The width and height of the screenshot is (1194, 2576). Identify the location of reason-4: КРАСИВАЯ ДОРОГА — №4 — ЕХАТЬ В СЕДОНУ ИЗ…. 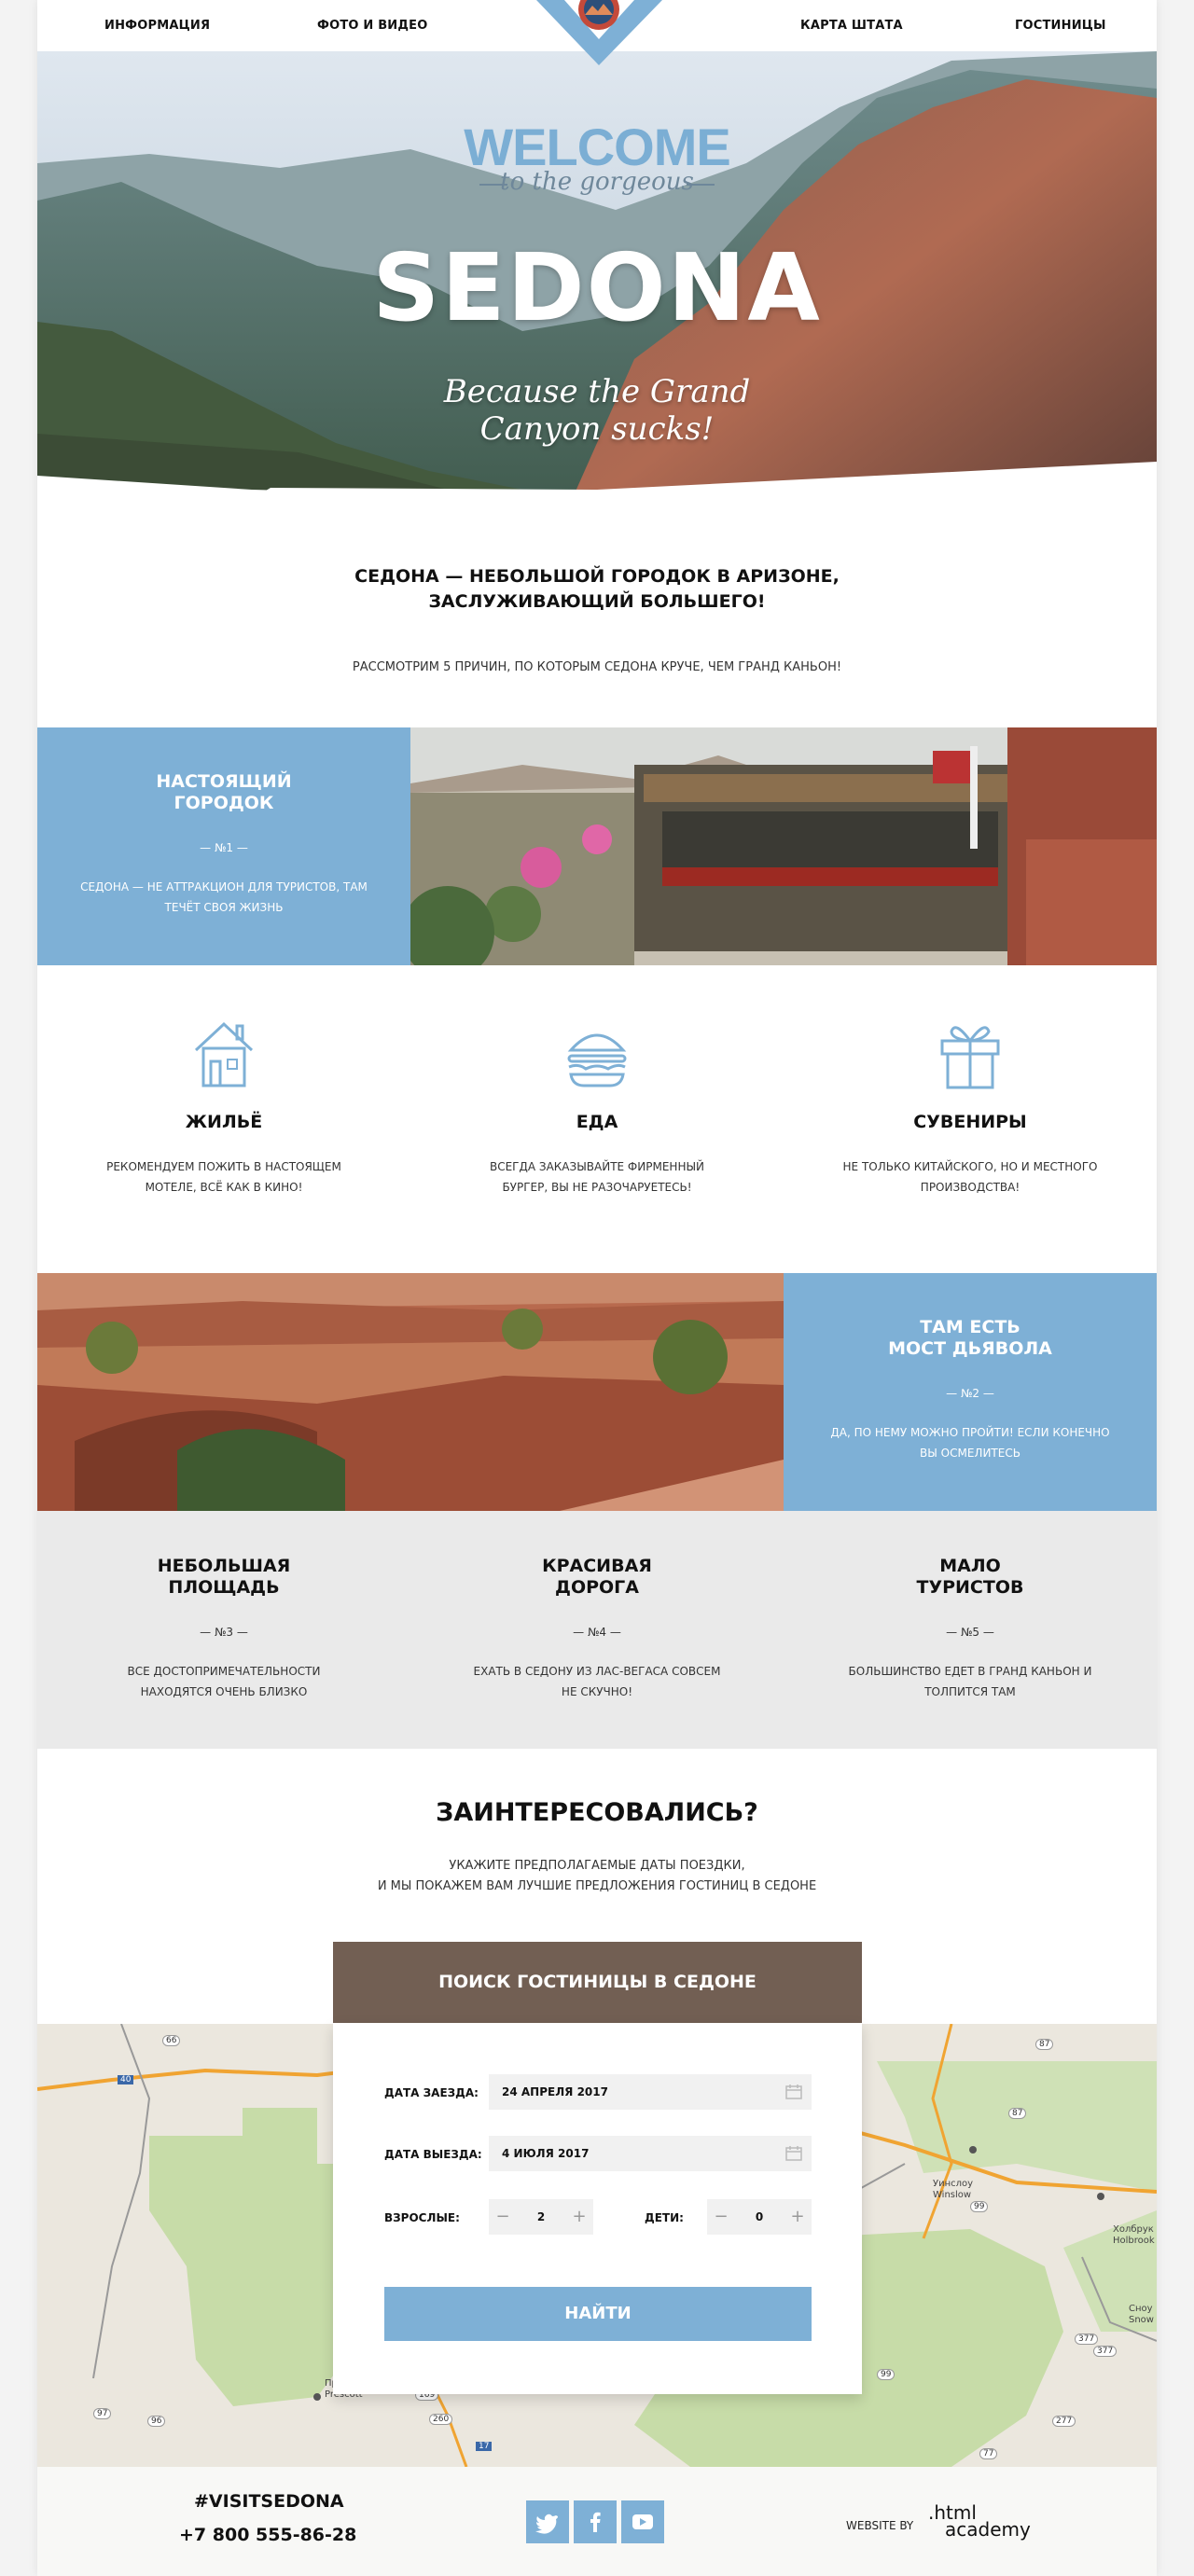
(597, 1627).